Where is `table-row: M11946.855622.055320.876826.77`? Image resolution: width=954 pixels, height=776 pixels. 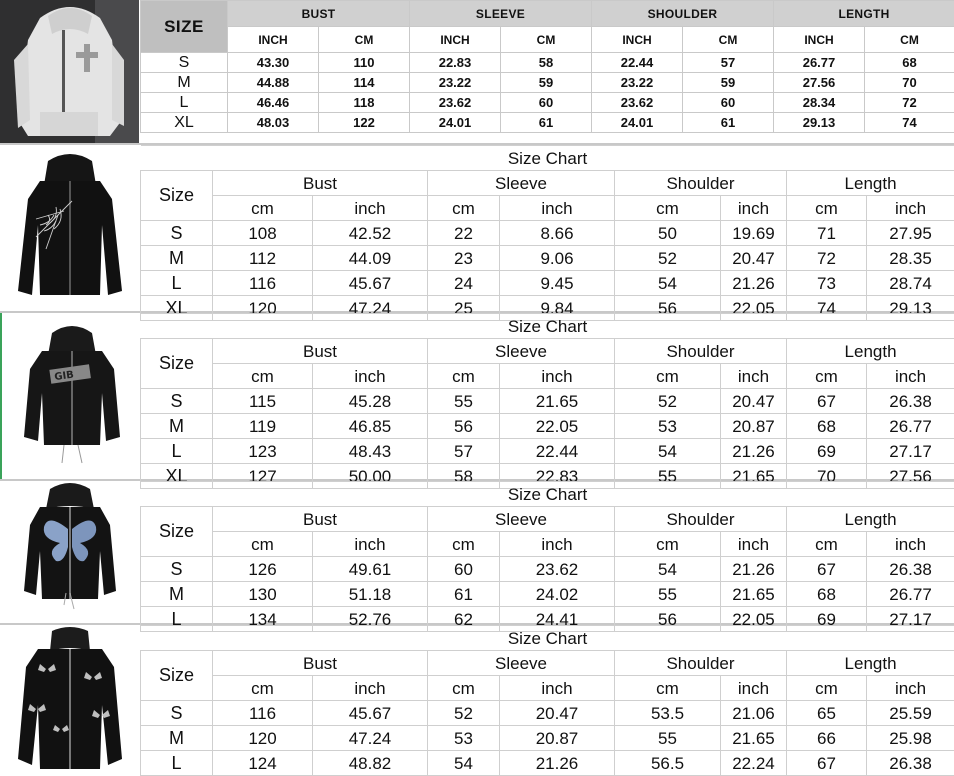
table-row: M11946.855622.055320.876826.77 is located at coordinates (547, 426).